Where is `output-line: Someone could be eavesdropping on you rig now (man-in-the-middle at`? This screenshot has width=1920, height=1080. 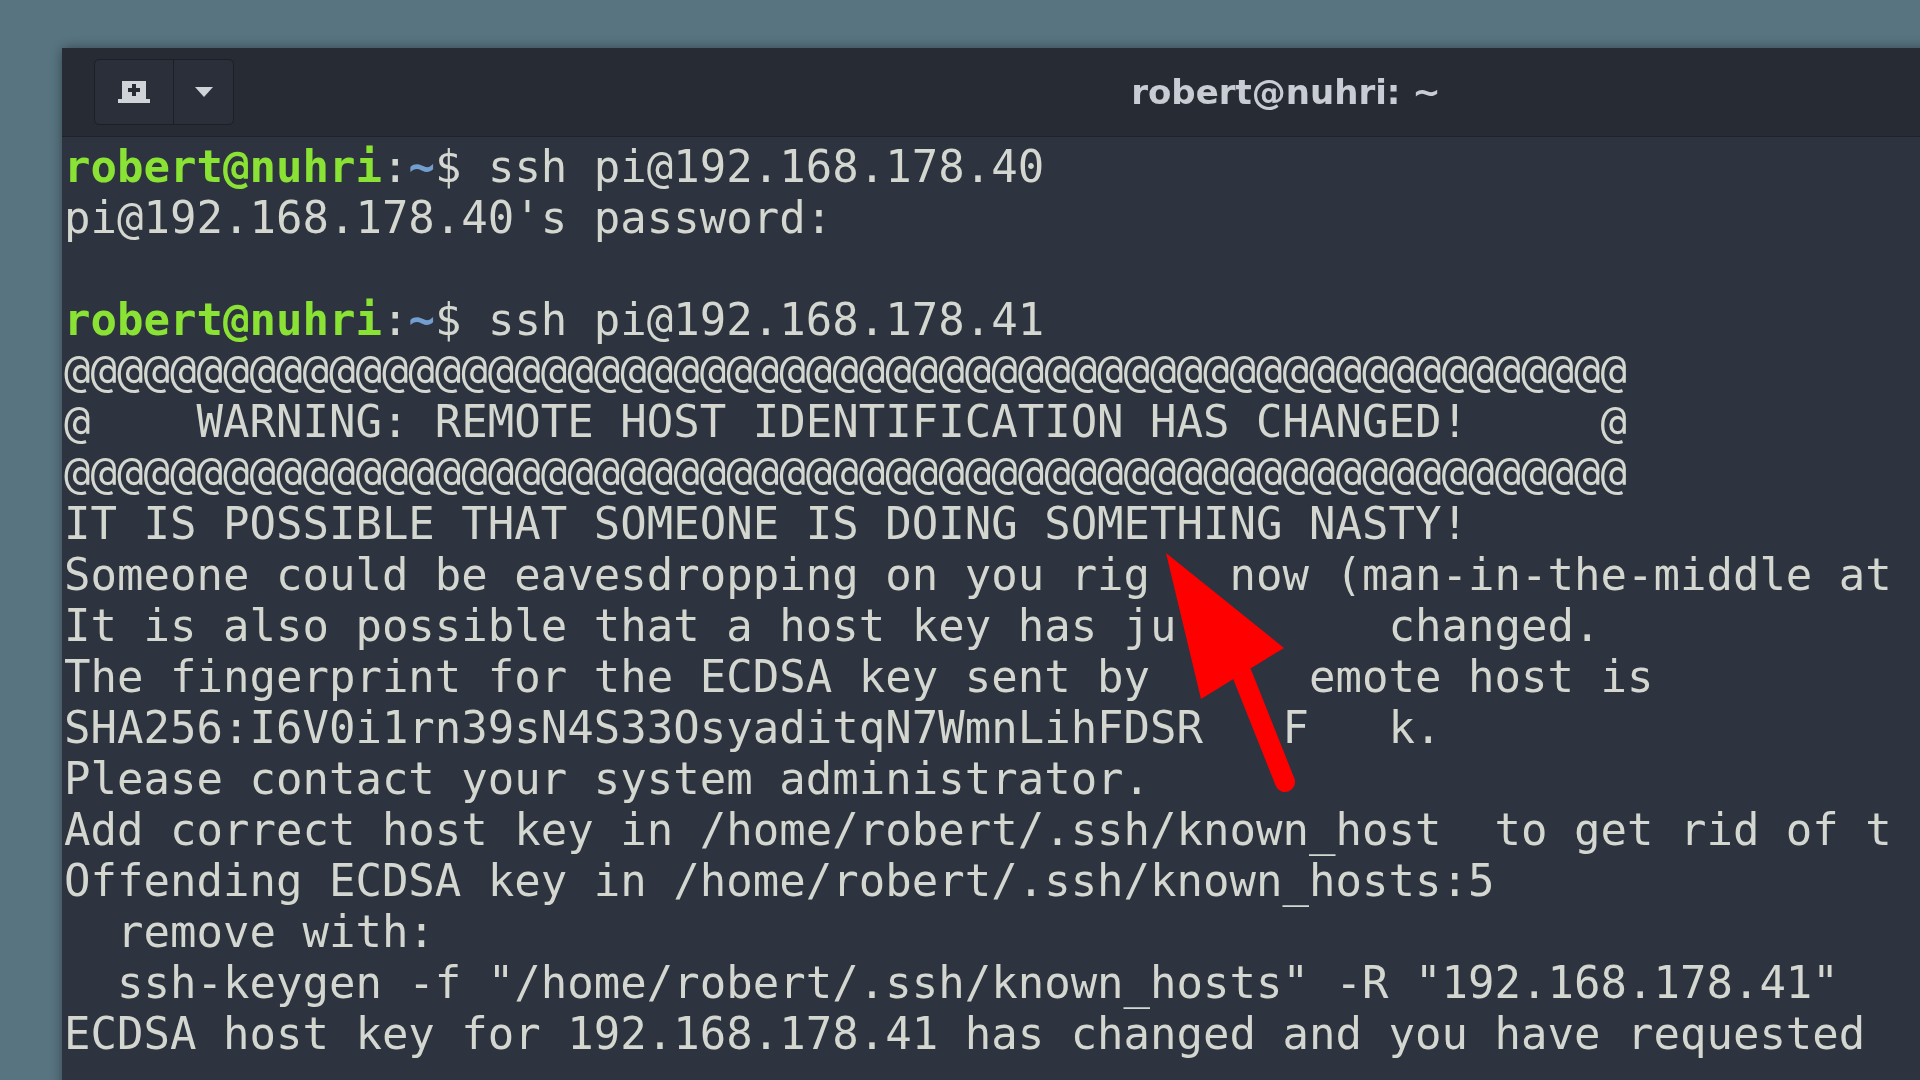 output-line: Someone could be eavesdropping on you rig now (man-in-the-middle at is located at coordinates (978, 574).